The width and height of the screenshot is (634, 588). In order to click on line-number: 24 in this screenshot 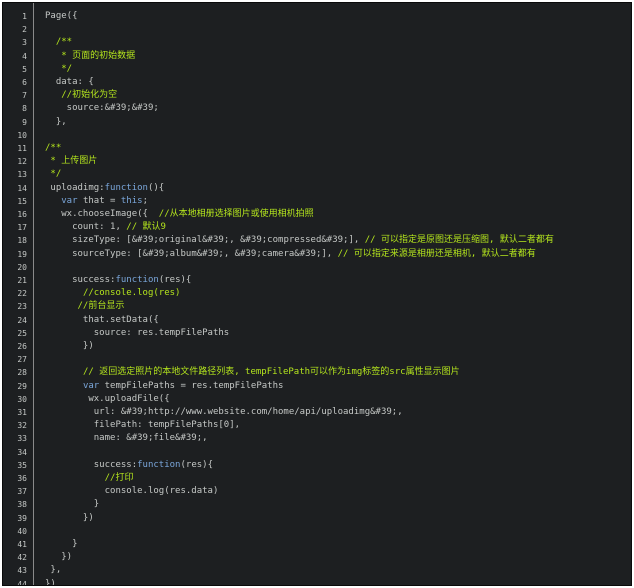, I will do `click(22, 320)`.